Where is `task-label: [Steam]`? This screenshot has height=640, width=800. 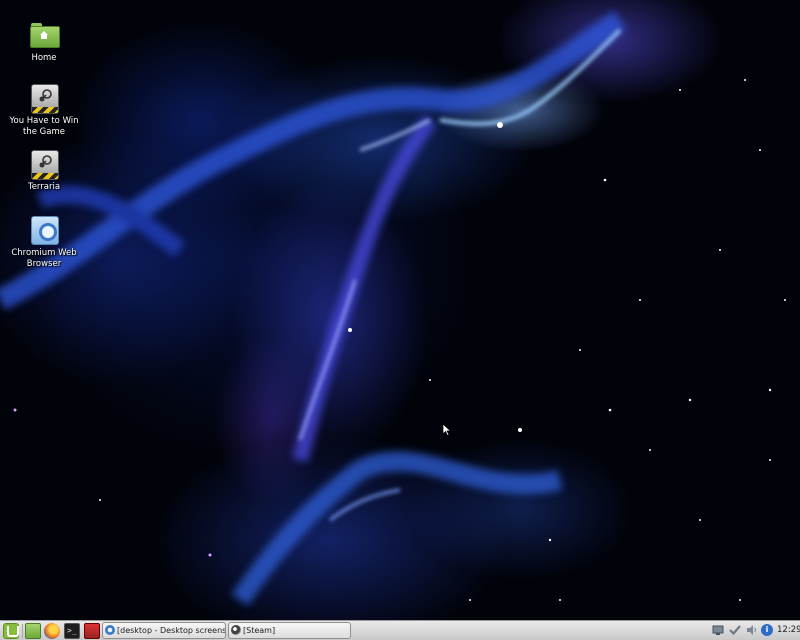
task-label: [Steam] is located at coordinates (259, 630).